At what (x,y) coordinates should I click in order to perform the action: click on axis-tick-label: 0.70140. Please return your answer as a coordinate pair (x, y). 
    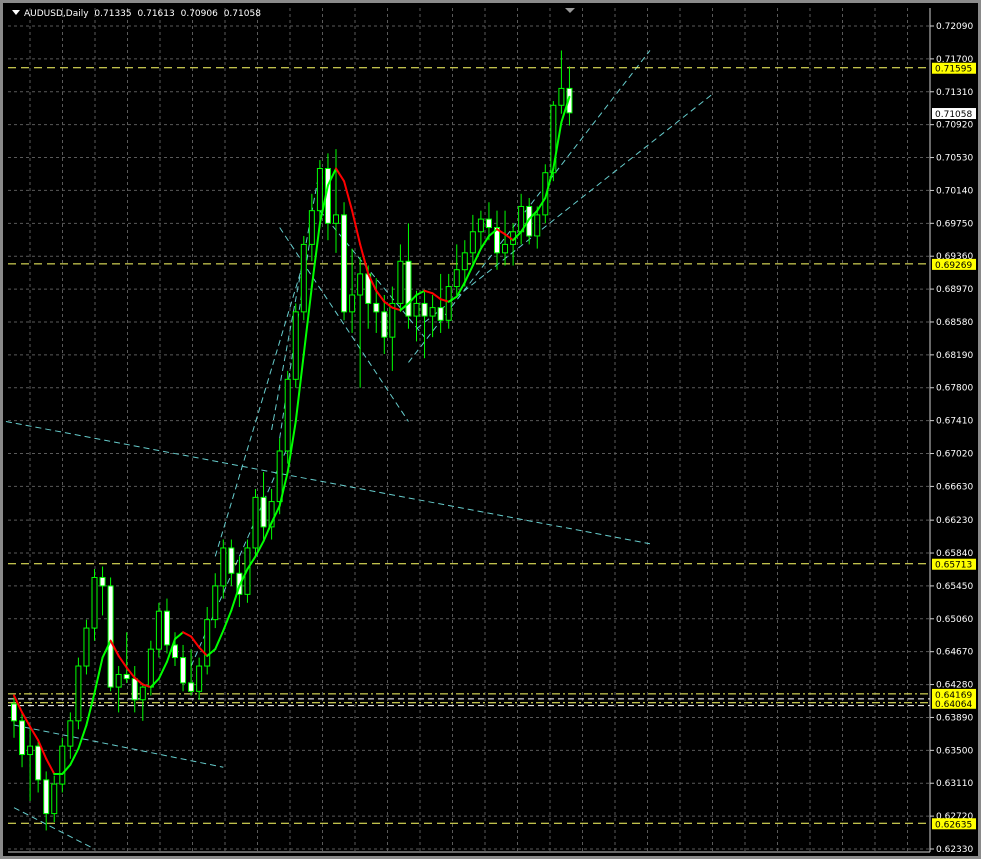
    Looking at the image, I should click on (954, 191).